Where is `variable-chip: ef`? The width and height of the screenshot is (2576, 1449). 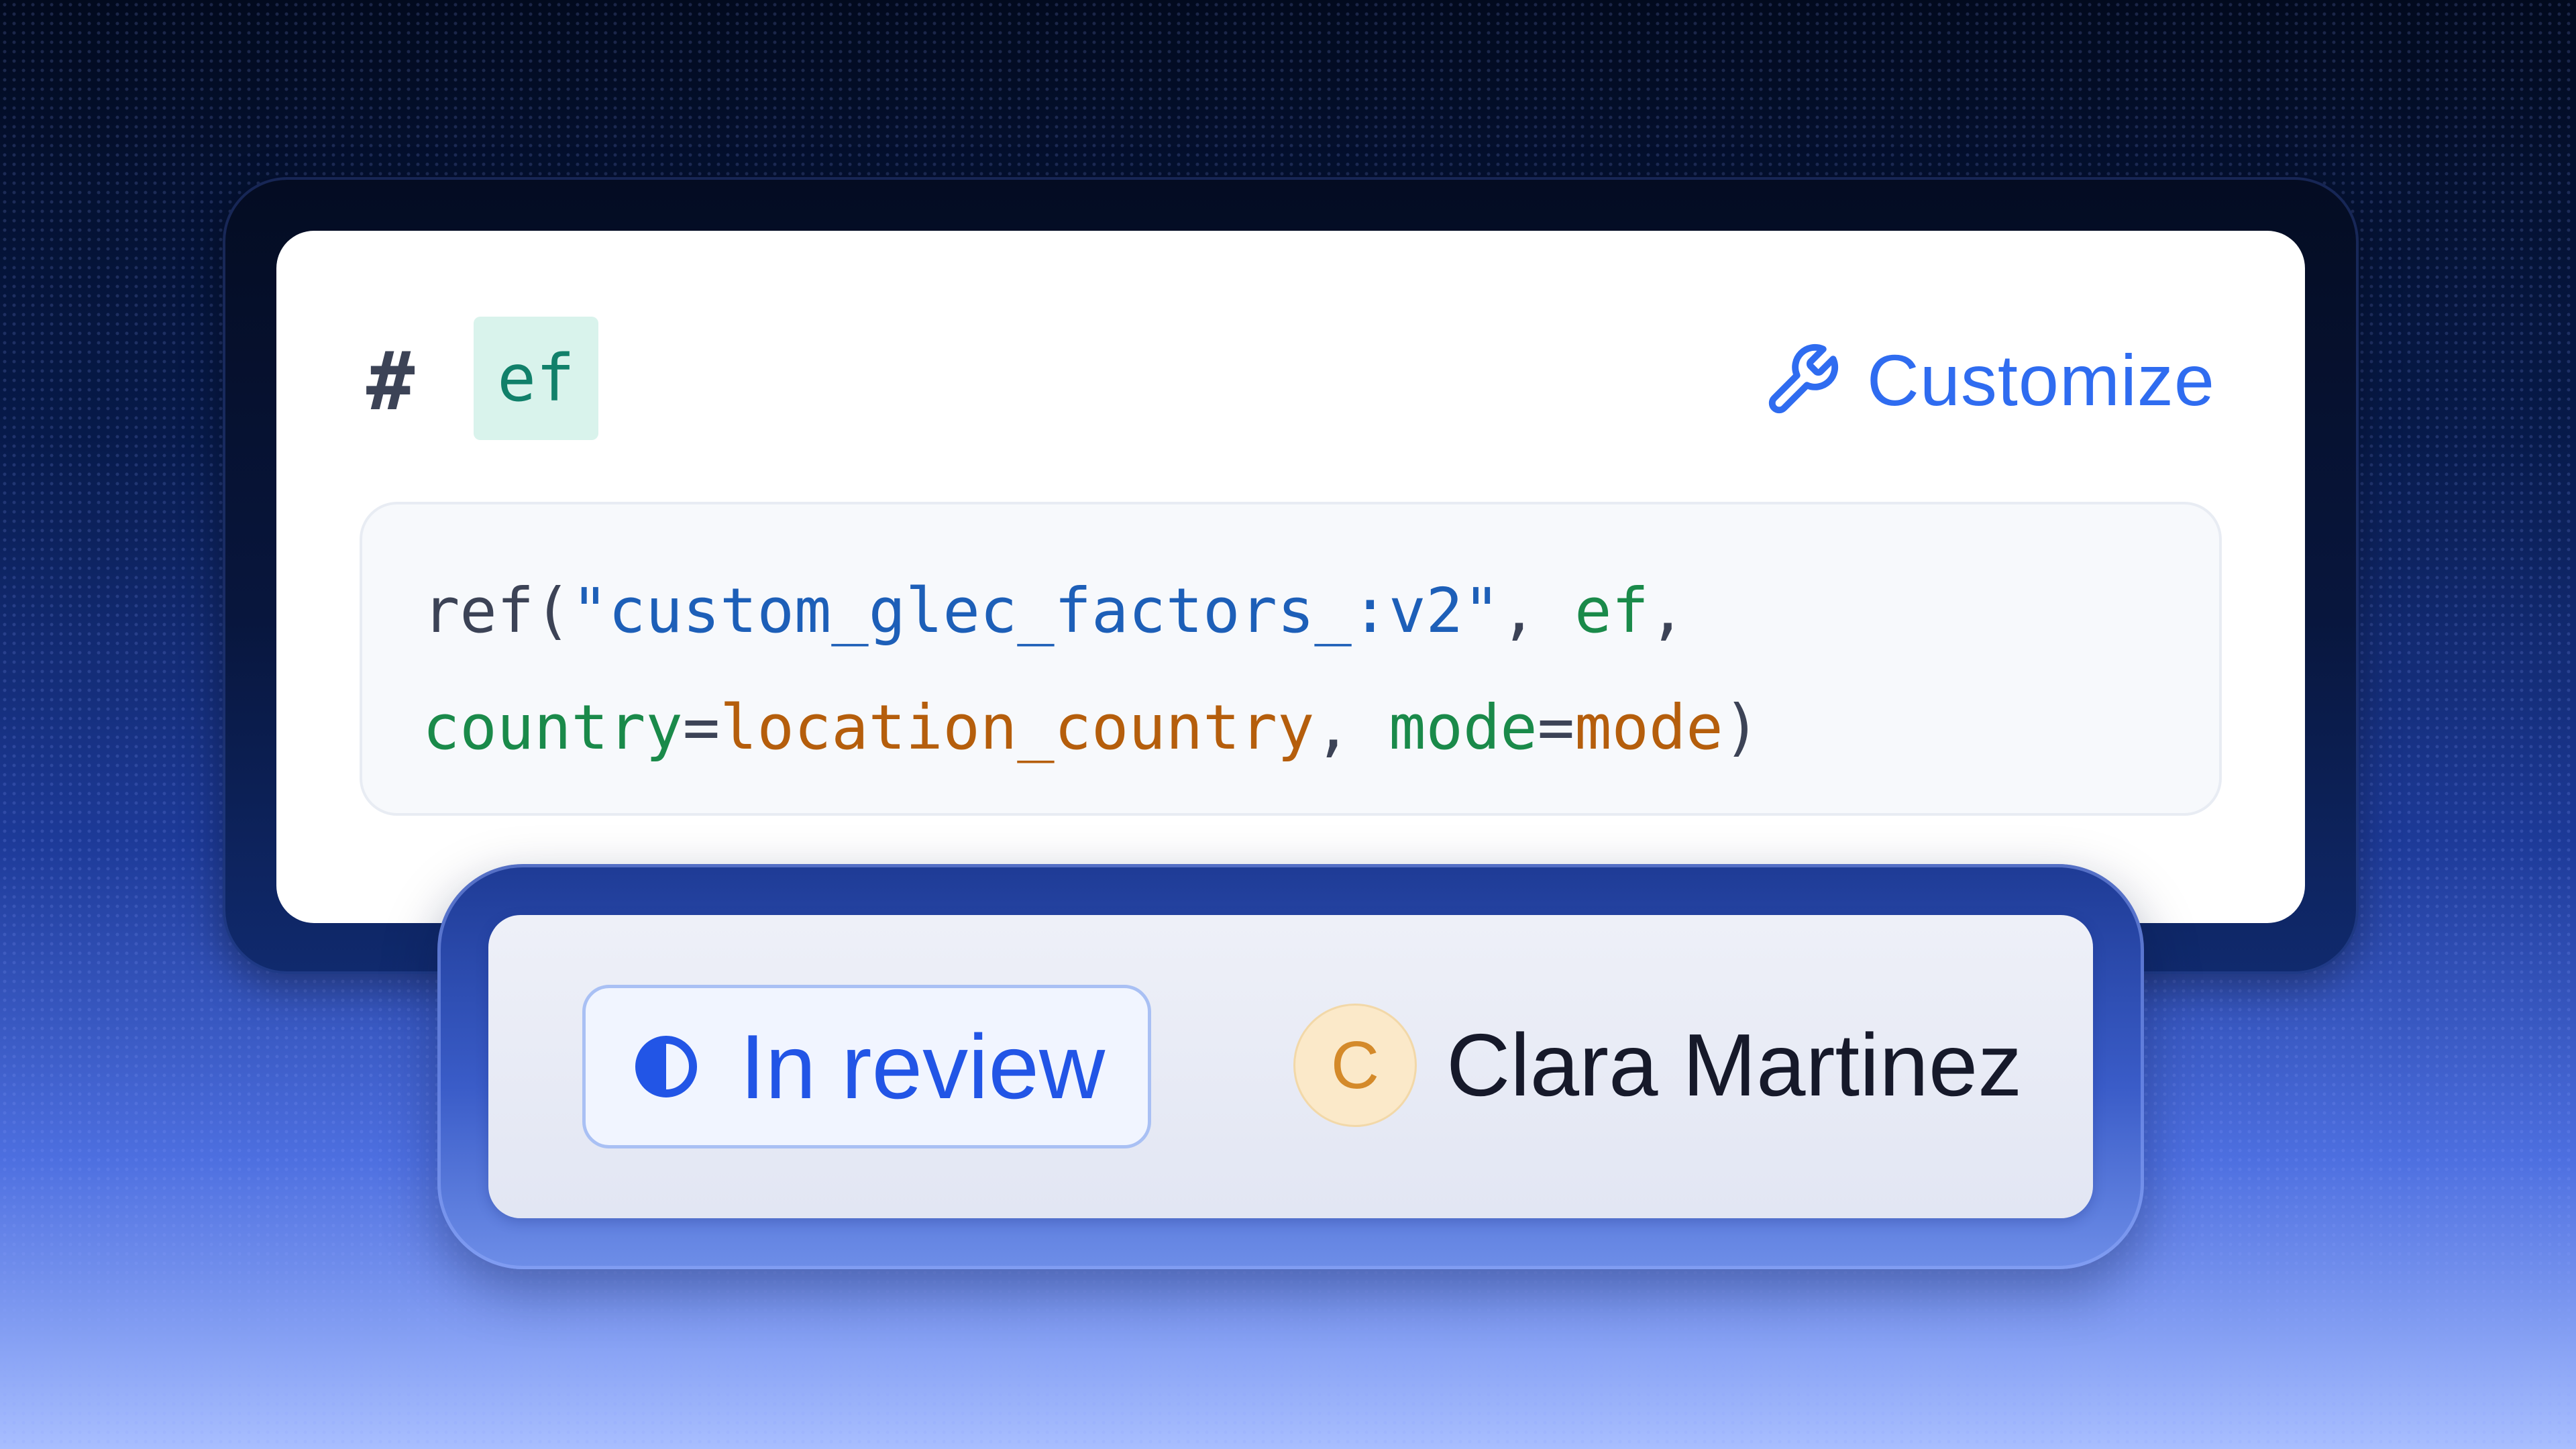
variable-chip: ef is located at coordinates (536, 378).